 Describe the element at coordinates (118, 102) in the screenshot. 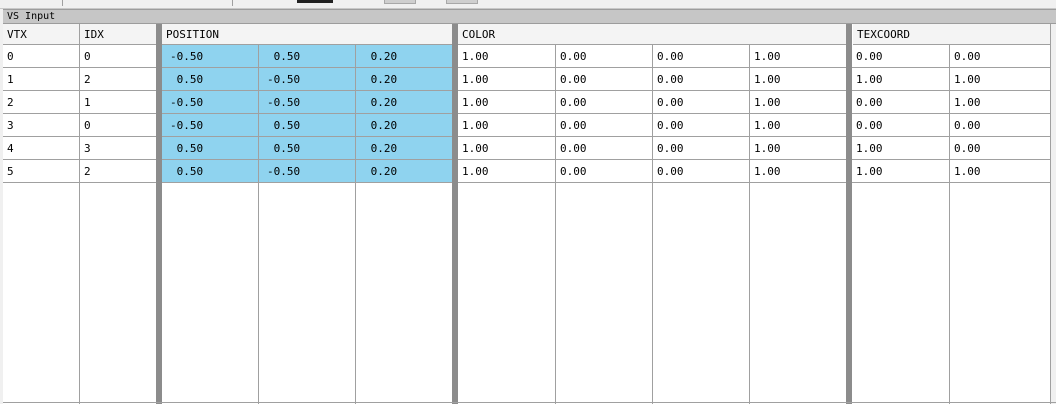

I see `cell-idx: 1` at that location.